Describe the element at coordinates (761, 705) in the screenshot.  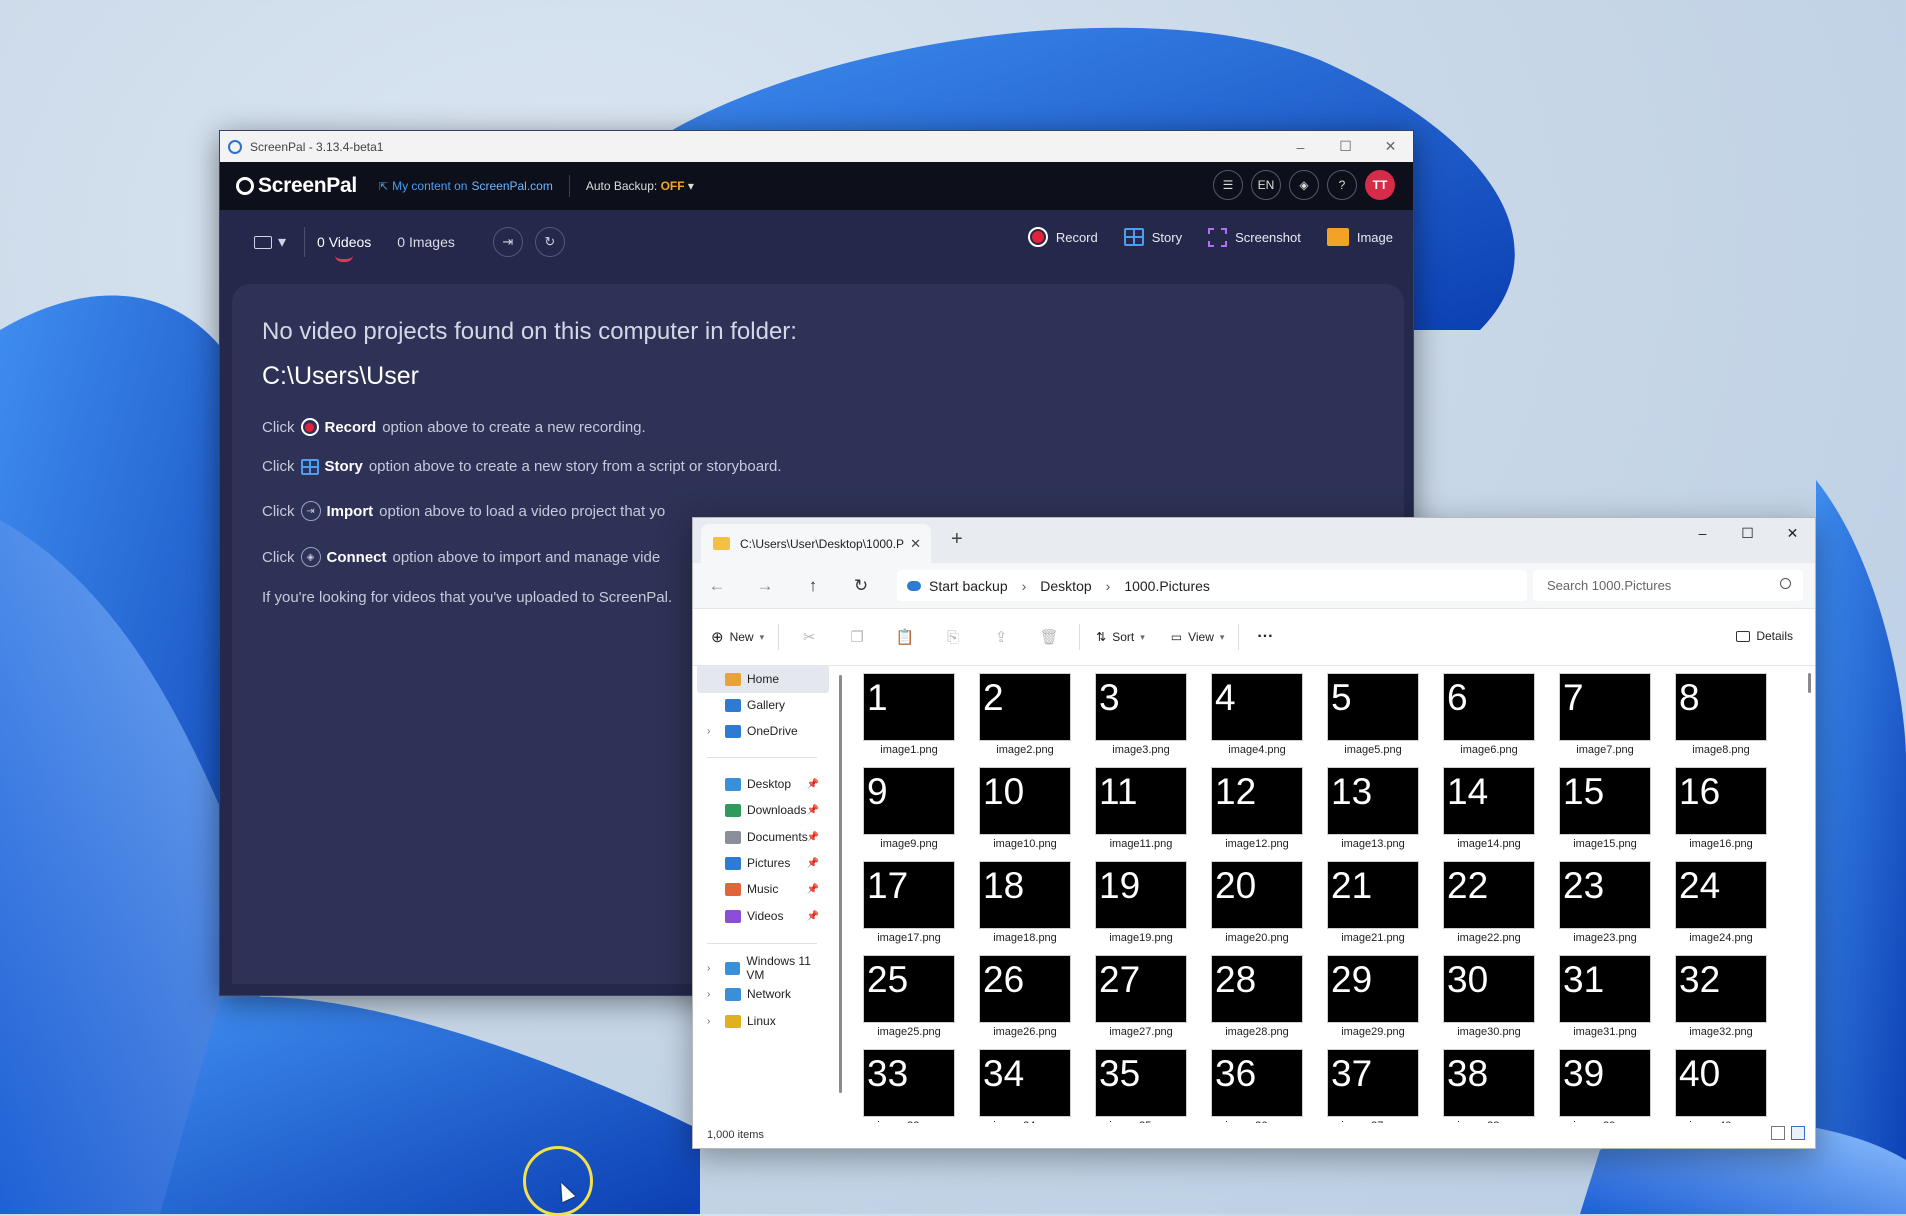
I see `sidebar-item-gallery: Gallery` at that location.